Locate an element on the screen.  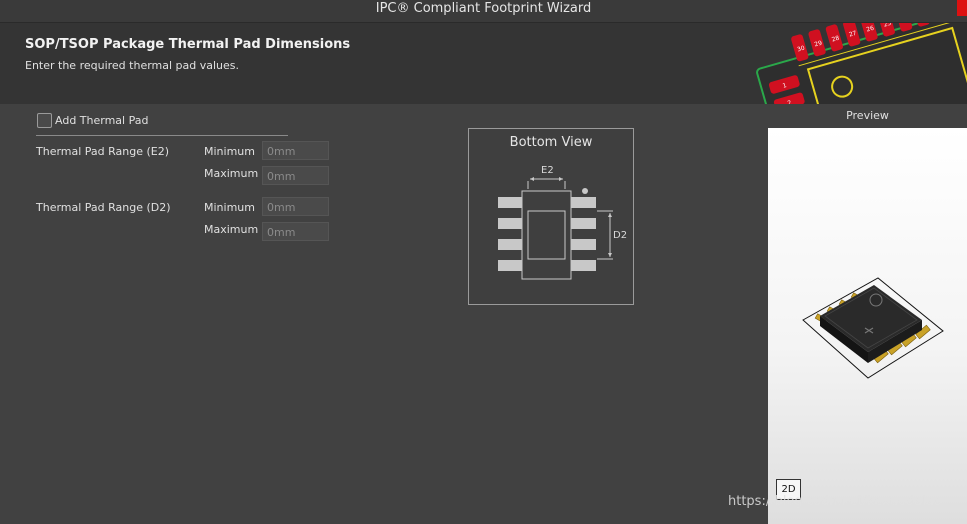
watermark-text: https://blog.csdn.net/kexuedalao is located at coordinates (835, 501).